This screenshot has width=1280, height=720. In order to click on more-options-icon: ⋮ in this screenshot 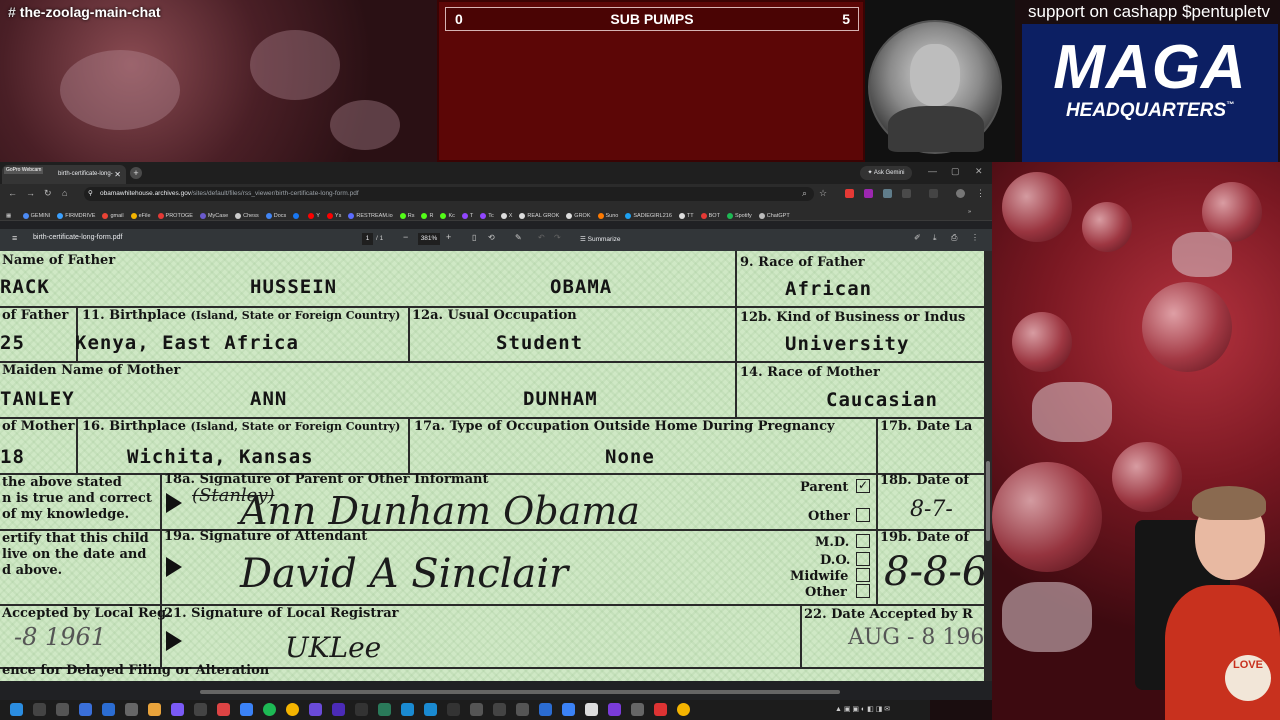, I will do `click(975, 237)`.